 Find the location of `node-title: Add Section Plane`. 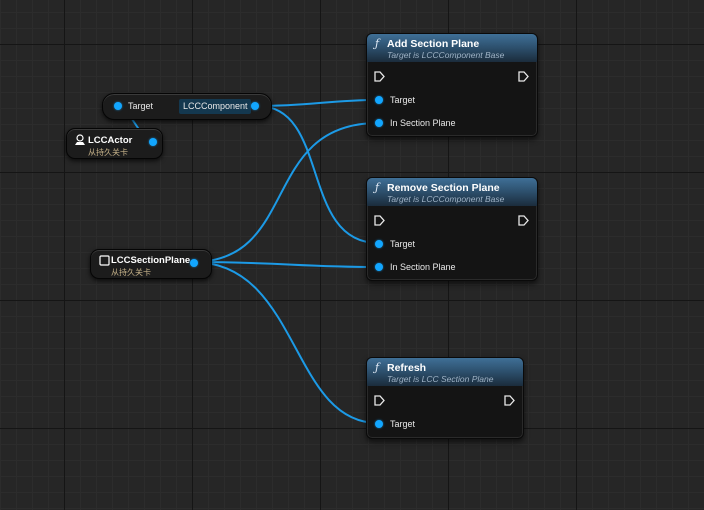

node-title: Add Section Plane is located at coordinates (433, 44).